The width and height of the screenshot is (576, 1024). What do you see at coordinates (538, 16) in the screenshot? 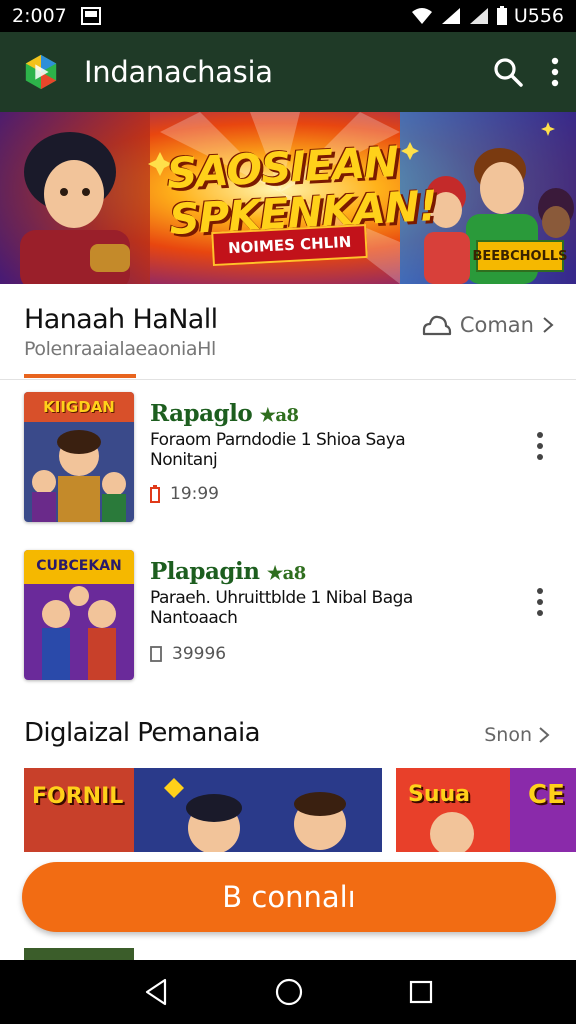
I see `battery-text: U556` at bounding box center [538, 16].